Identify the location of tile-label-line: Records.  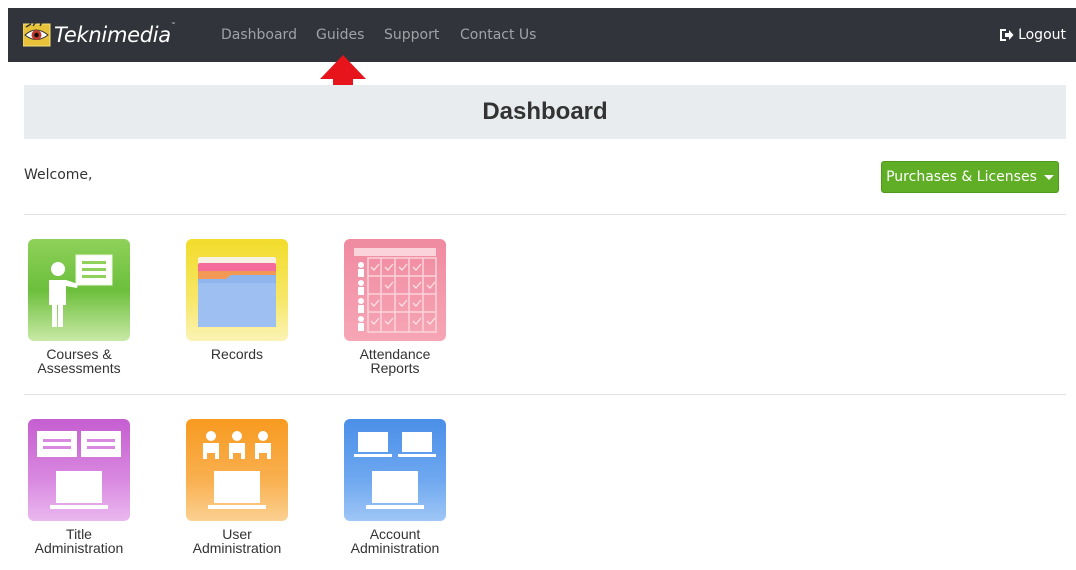
(237, 354).